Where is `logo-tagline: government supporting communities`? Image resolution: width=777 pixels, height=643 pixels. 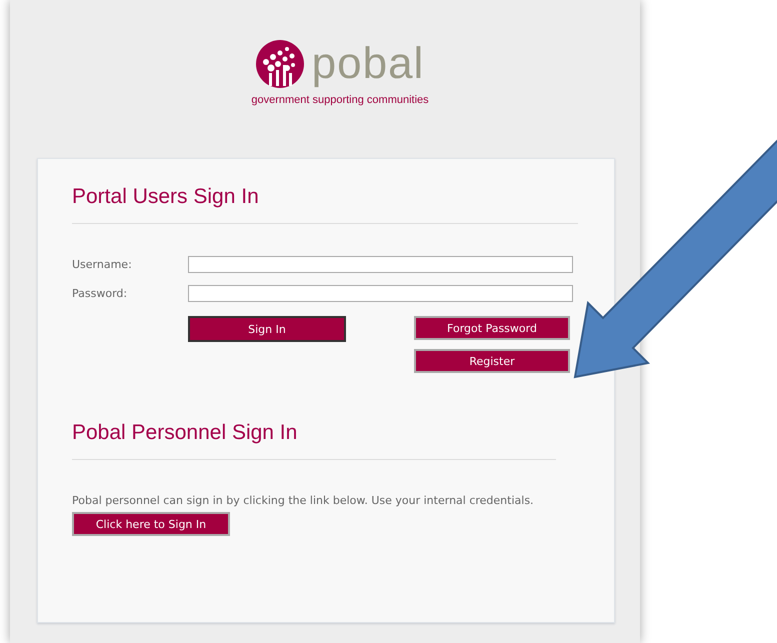
logo-tagline: government supporting communities is located at coordinates (340, 100).